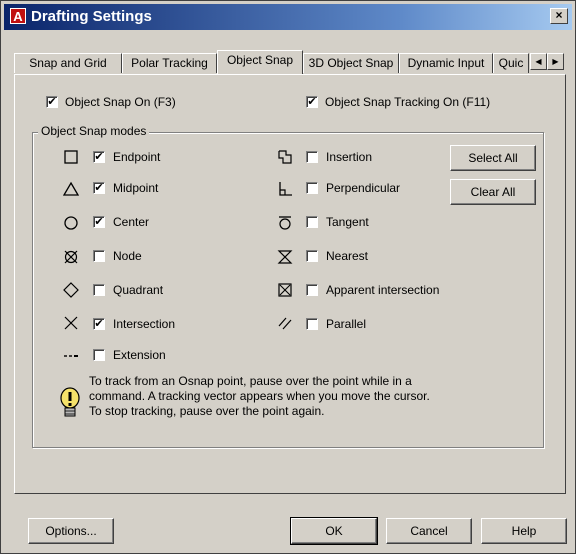  I want to click on object-snap-on-label: Object Snap On (F3), so click(120, 102).